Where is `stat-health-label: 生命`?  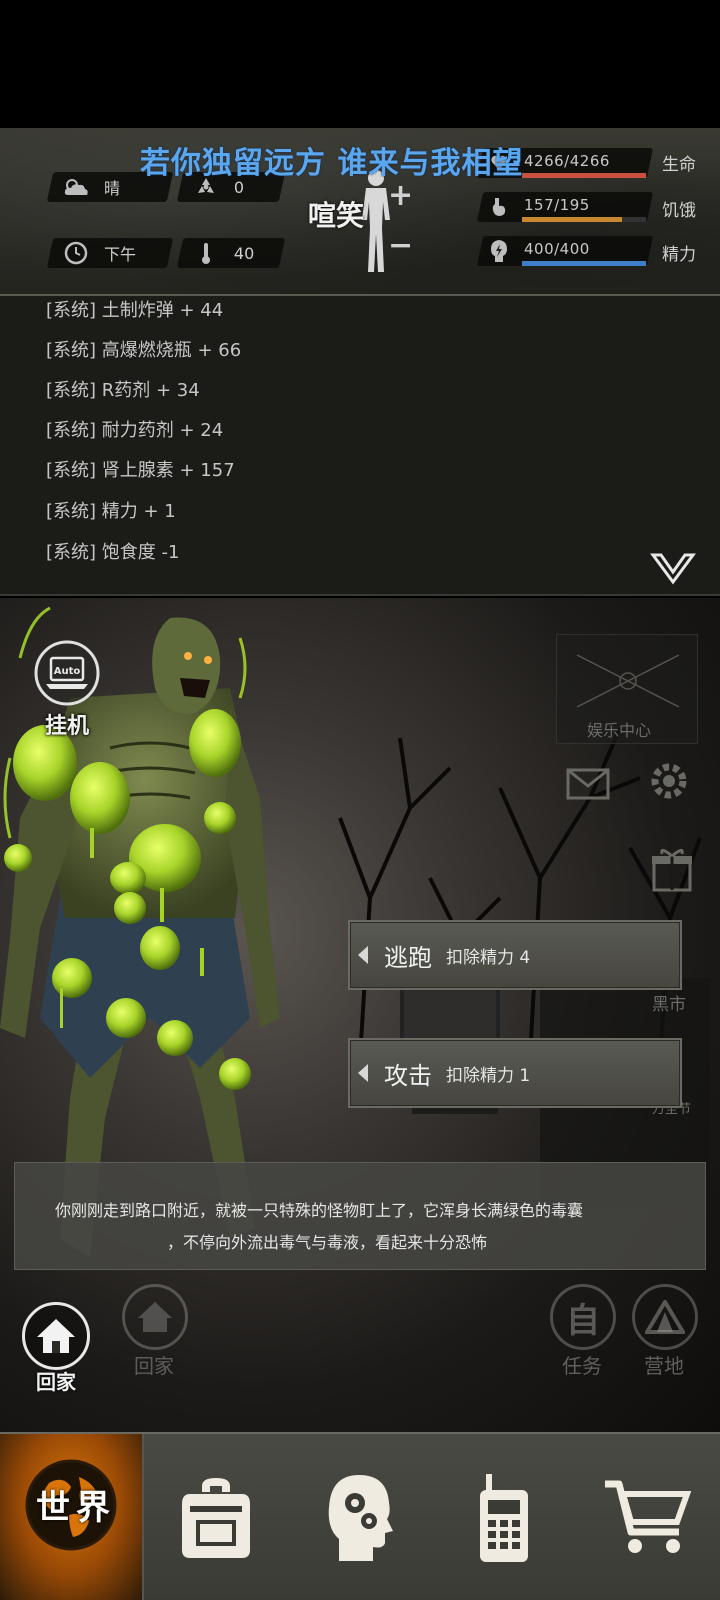
stat-health-label: 生命 is located at coordinates (679, 165).